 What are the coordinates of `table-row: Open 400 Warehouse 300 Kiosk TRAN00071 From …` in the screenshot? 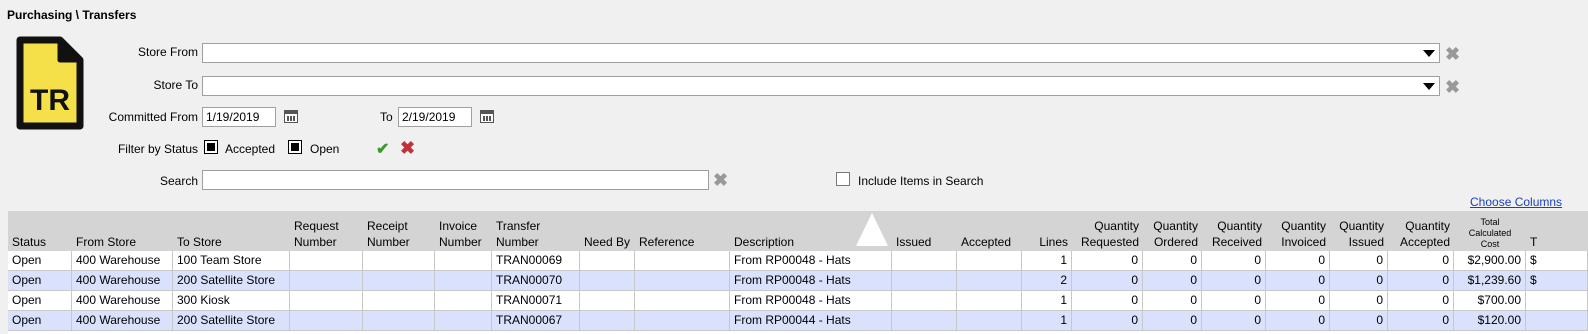 It's located at (798, 301).